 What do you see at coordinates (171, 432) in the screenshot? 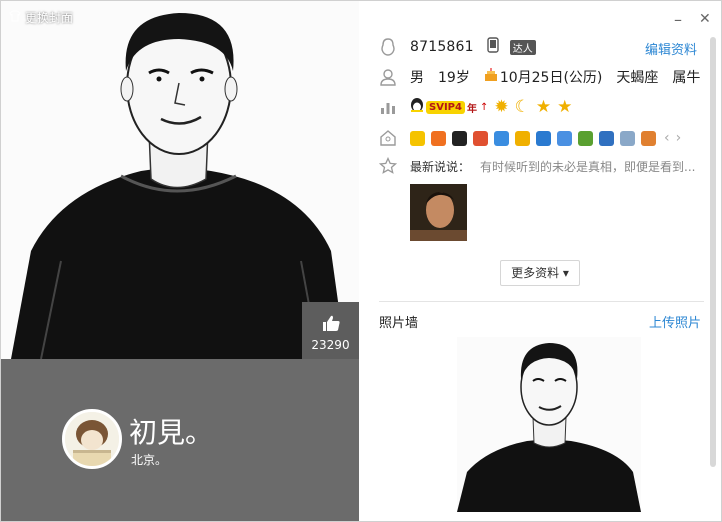
I see `nickname: 初見。` at bounding box center [171, 432].